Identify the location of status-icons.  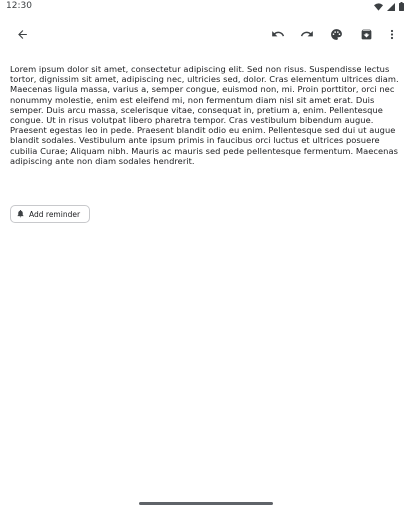
(389, 6).